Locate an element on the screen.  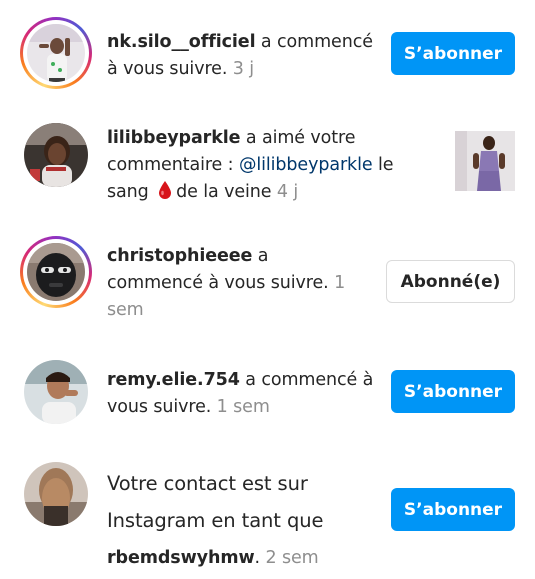
username-link: christophieeee is located at coordinates (179, 256).